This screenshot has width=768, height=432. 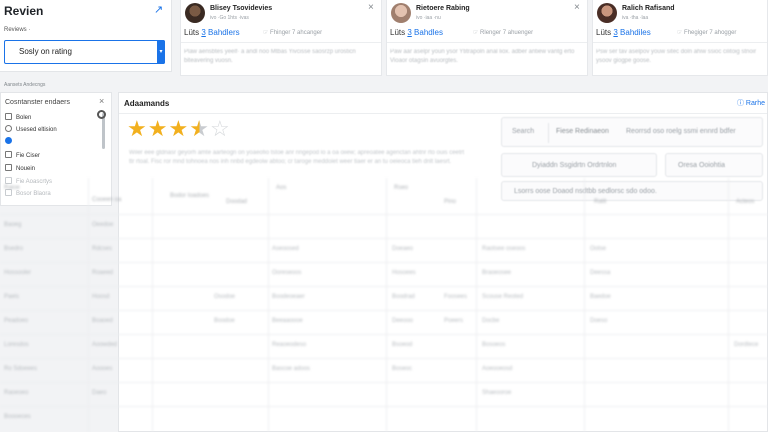 I want to click on main-title: Adaamands, so click(x=147, y=103).